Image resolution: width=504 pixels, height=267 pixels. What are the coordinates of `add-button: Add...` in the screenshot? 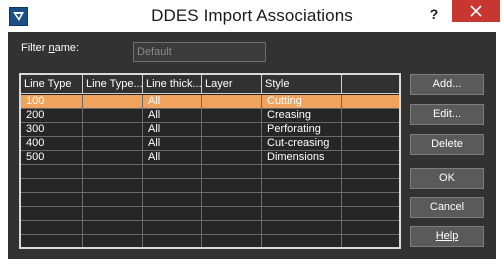 It's located at (447, 84).